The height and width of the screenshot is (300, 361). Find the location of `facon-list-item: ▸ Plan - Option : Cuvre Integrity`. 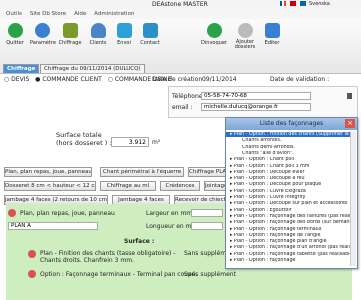

facon-list-item: ▸ Plan - Option : Cuvre Integrity is located at coordinates (289, 197).